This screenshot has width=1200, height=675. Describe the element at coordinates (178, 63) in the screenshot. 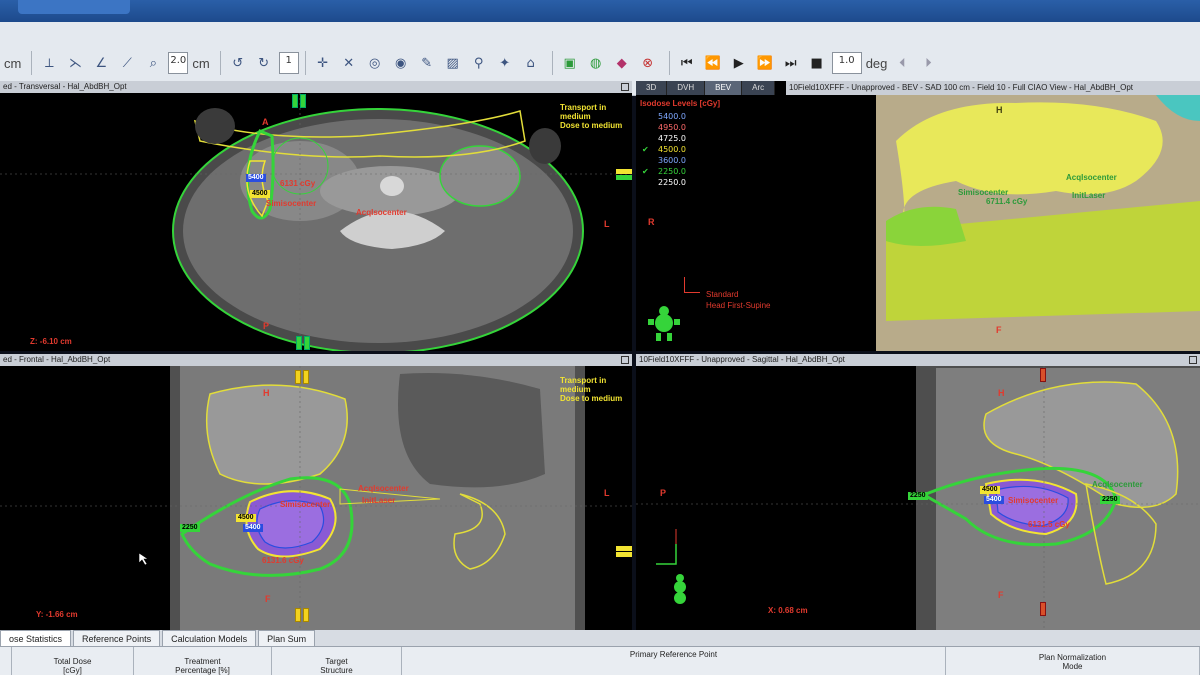

I see `step-size-input: 2.0` at that location.